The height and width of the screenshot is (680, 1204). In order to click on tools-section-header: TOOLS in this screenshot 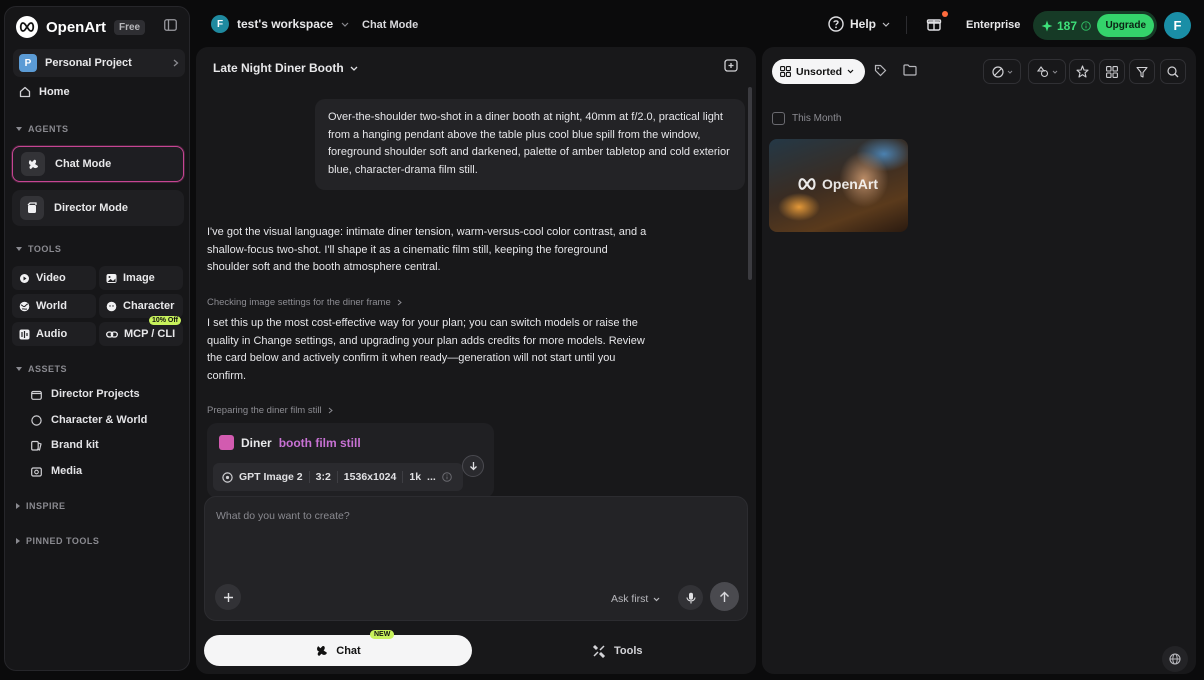, I will do `click(38, 249)`.